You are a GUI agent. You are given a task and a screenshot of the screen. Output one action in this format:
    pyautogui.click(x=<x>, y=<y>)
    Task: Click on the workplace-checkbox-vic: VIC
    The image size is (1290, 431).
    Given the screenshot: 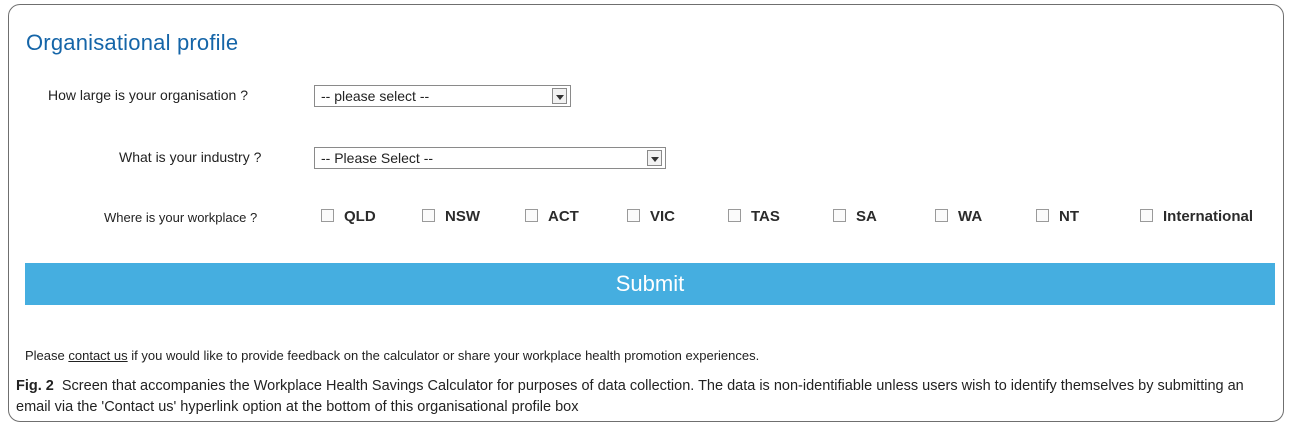 What is the action you would take?
    pyautogui.click(x=651, y=217)
    